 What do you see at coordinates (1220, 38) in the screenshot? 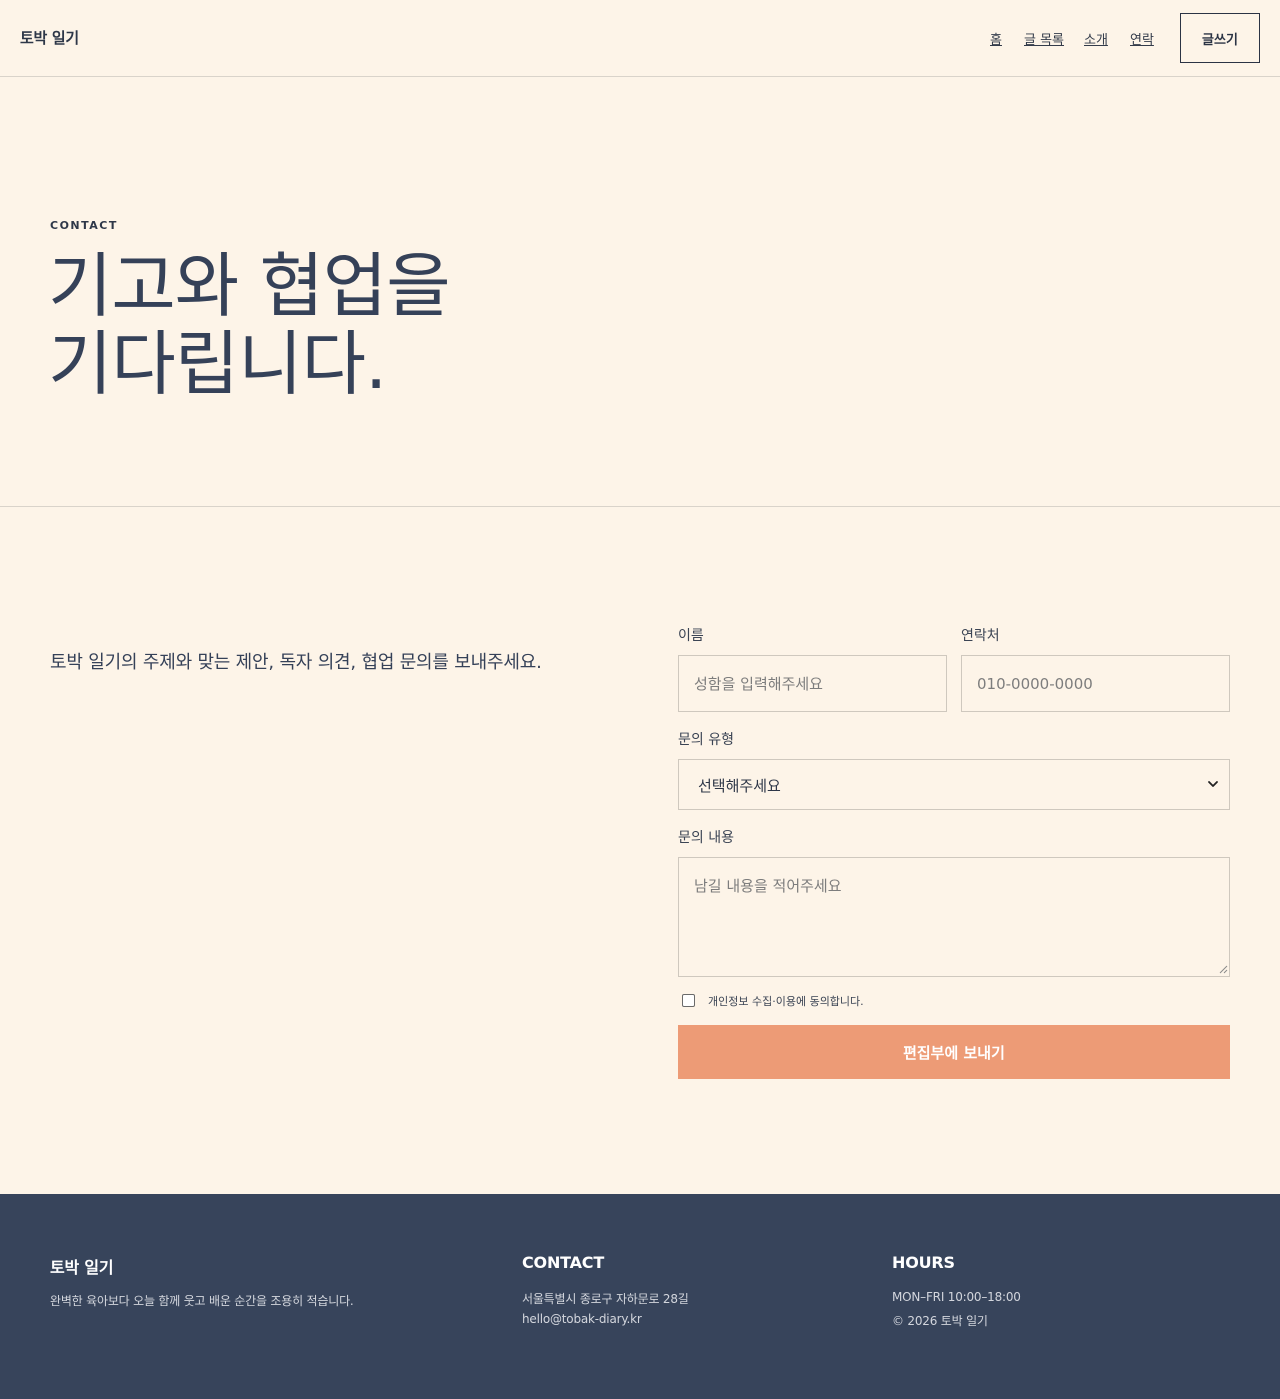
I see `write-button: 글쓰기` at bounding box center [1220, 38].